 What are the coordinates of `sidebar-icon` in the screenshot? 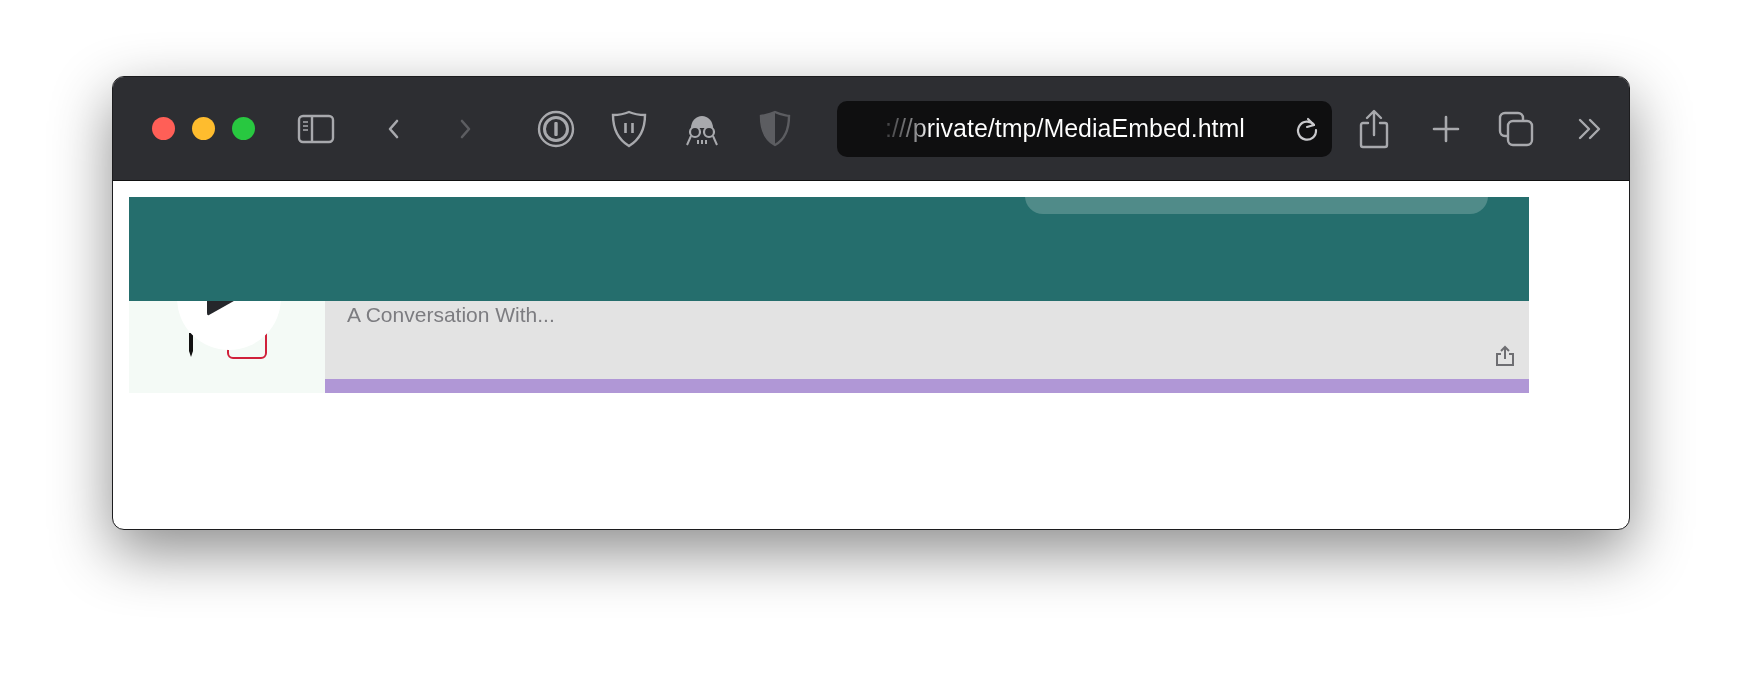 It's located at (316, 128).